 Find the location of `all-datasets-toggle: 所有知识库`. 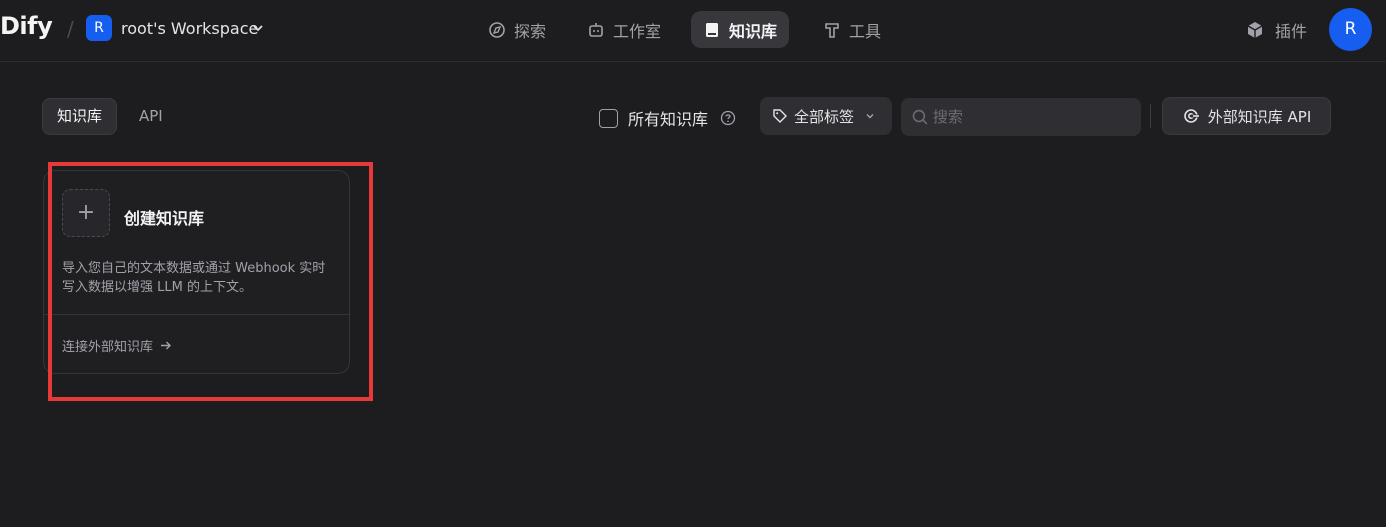

all-datasets-toggle: 所有知识库 is located at coordinates (667, 118).